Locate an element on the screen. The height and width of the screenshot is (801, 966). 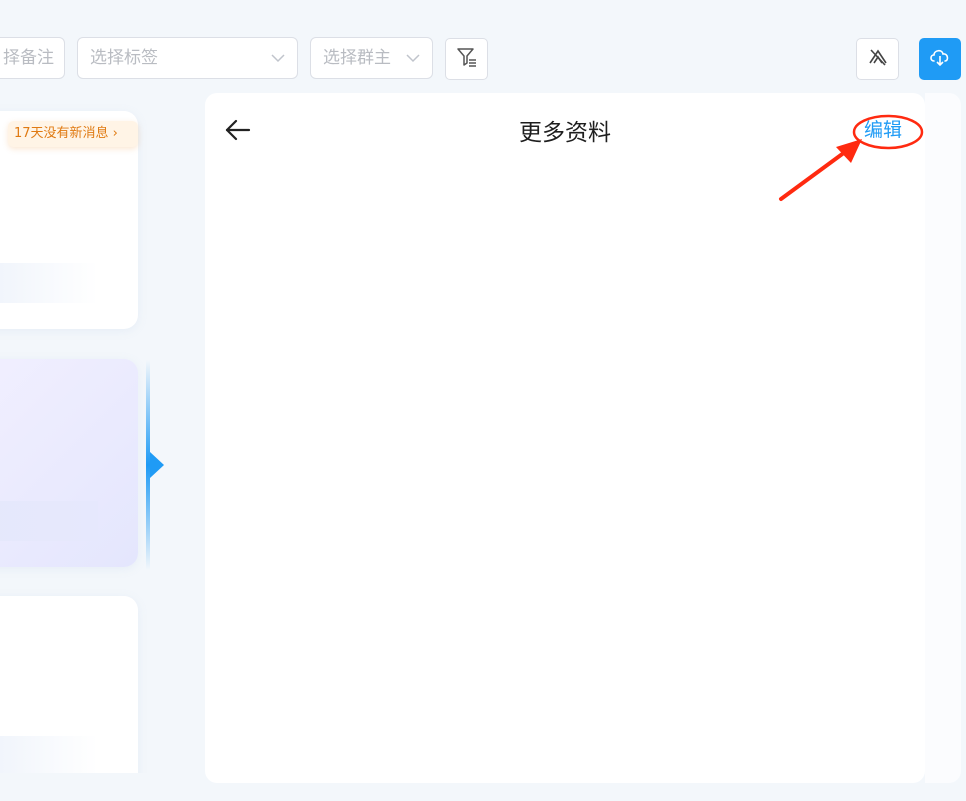
download-button is located at coordinates (940, 59).